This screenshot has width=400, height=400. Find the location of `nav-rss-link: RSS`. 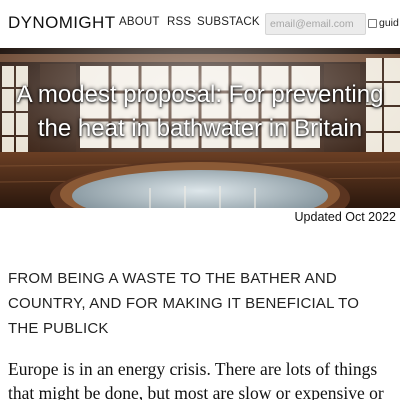

nav-rss-link: RSS is located at coordinates (179, 22).